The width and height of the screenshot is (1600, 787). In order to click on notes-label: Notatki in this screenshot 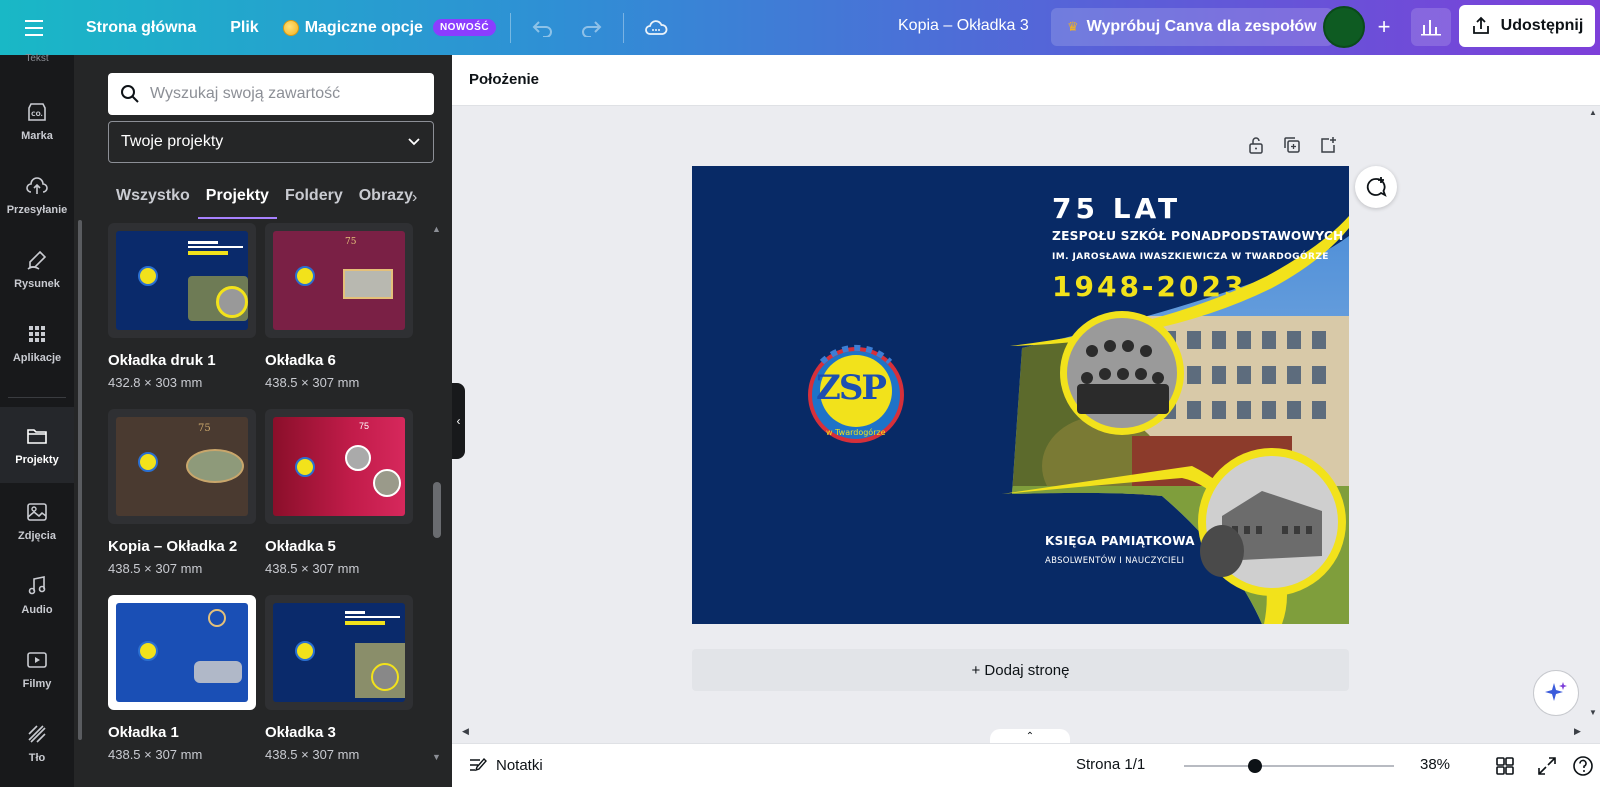, I will do `click(519, 765)`.